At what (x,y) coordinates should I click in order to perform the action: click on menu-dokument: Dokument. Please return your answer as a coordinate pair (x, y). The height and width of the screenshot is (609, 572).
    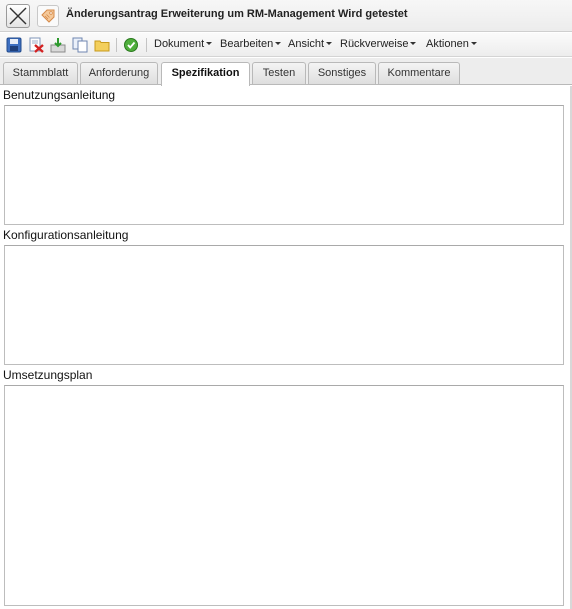
    Looking at the image, I should click on (183, 44).